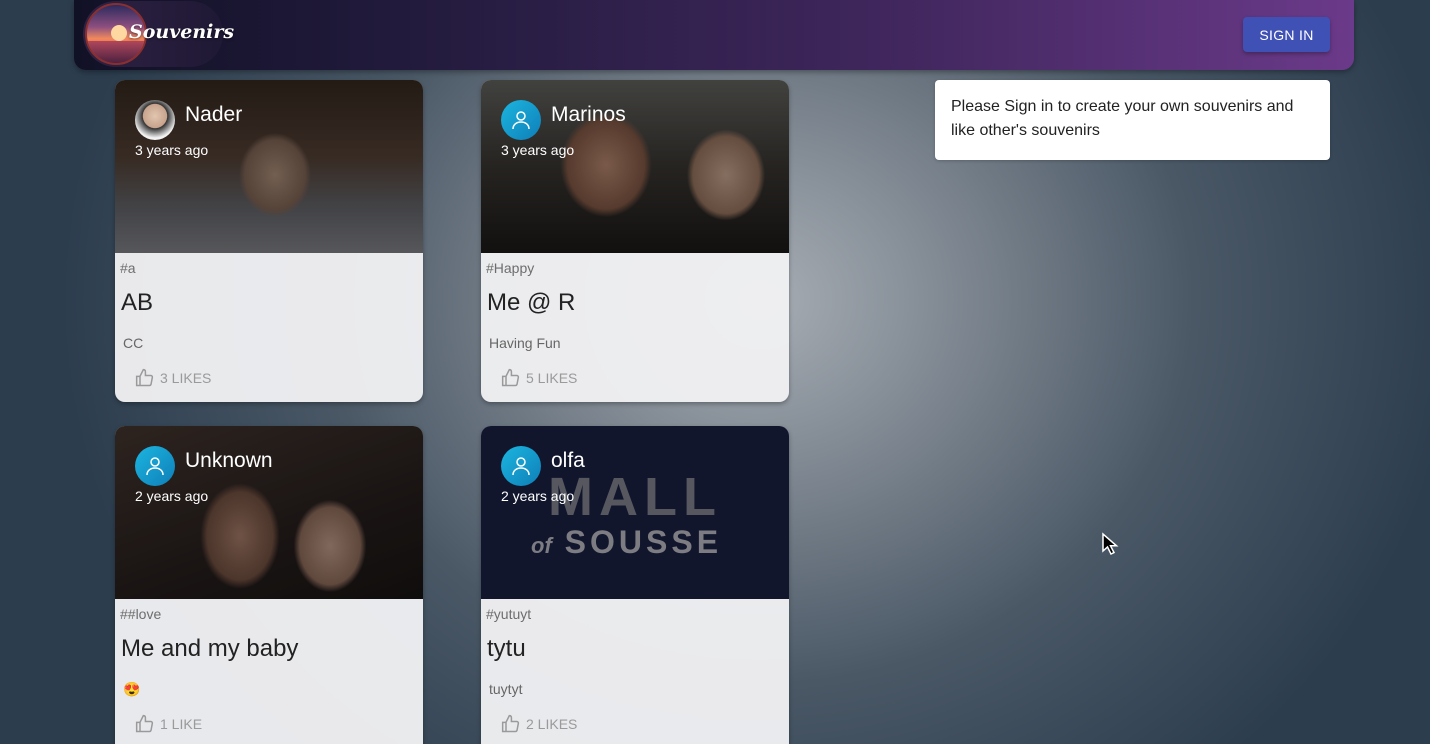  I want to click on post-image: Nader 3 years ago, so click(269, 166).